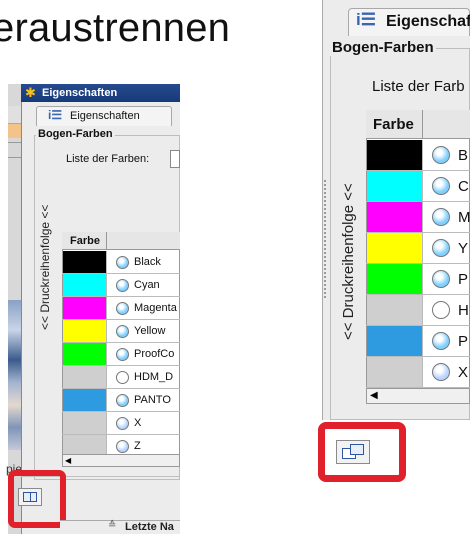 The height and width of the screenshot is (534, 470). What do you see at coordinates (14, 131) in the screenshot?
I see `background-orange-strip` at bounding box center [14, 131].